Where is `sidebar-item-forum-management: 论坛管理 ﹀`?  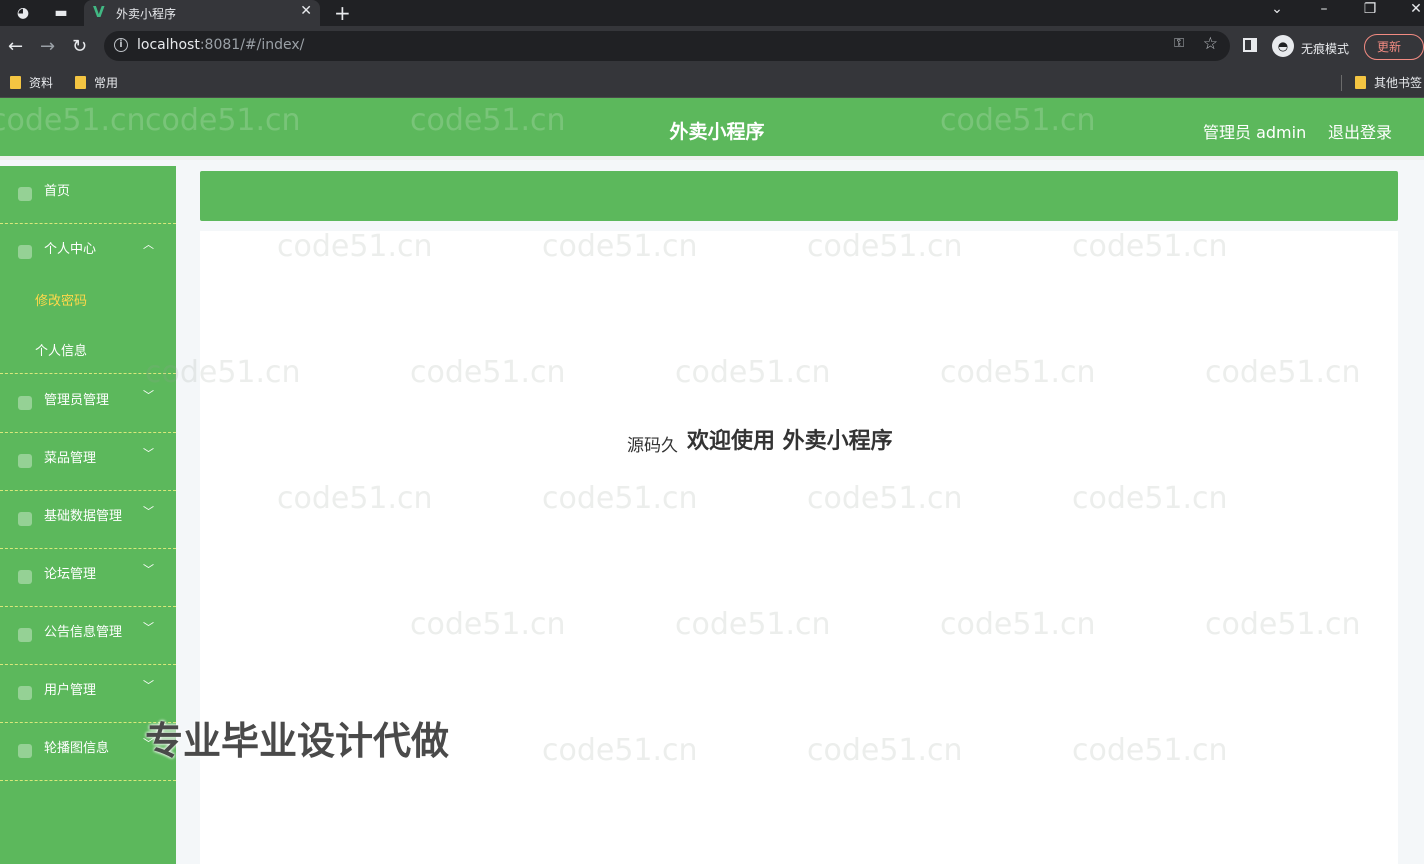
sidebar-item-forum-management: 论坛管理 ﹀ is located at coordinates (88, 578).